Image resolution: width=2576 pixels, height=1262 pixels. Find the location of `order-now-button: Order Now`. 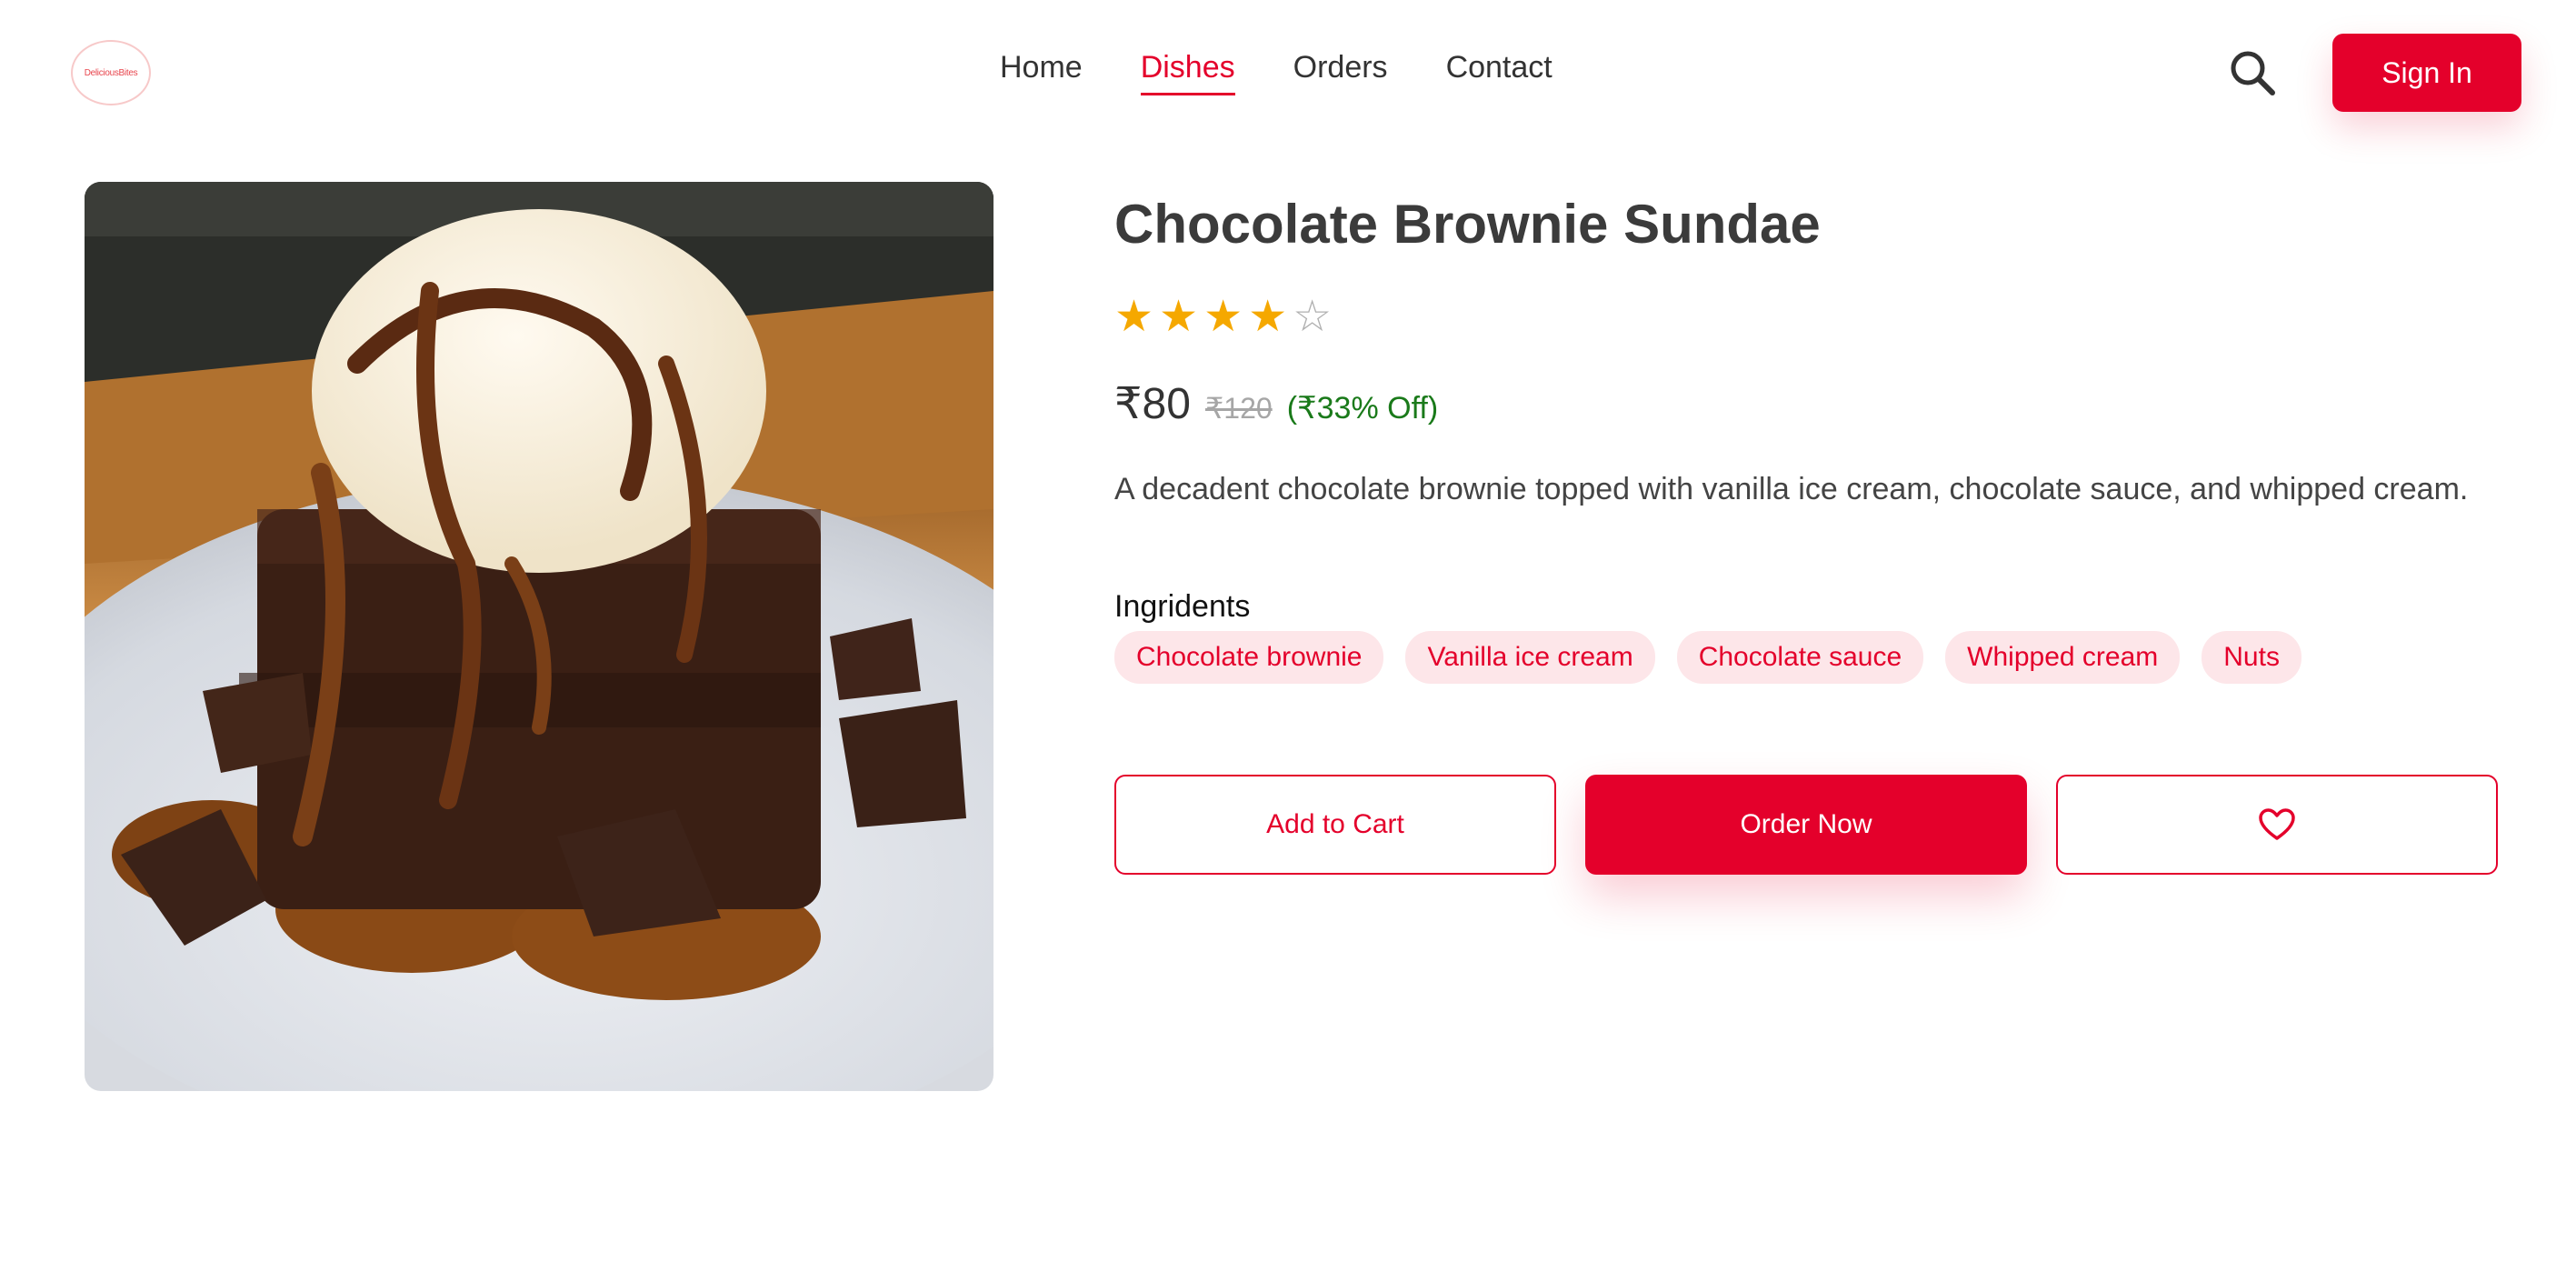

order-now-button: Order Now is located at coordinates (1806, 825).